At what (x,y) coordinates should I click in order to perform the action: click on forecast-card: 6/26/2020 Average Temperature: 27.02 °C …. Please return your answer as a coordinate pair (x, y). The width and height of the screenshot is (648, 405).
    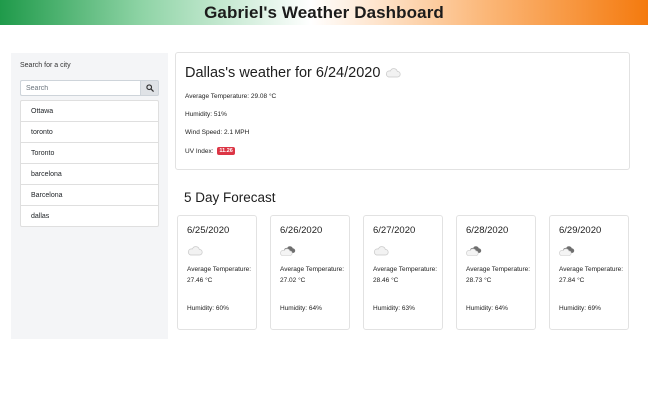
    Looking at the image, I should click on (310, 272).